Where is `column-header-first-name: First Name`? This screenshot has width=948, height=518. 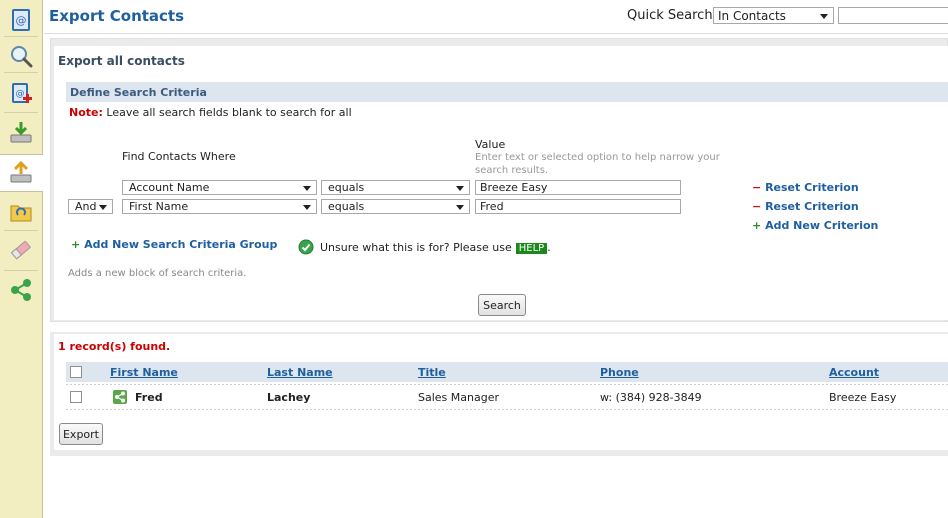 column-header-first-name: First Name is located at coordinates (144, 372).